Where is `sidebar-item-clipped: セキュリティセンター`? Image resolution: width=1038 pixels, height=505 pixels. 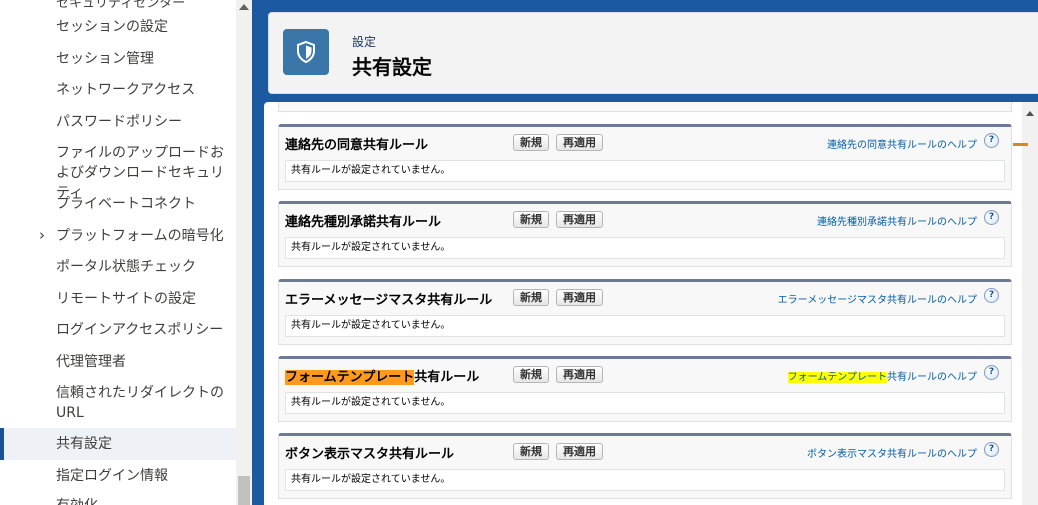
sidebar-item-clipped: セキュリティセンター is located at coordinates (120, 5).